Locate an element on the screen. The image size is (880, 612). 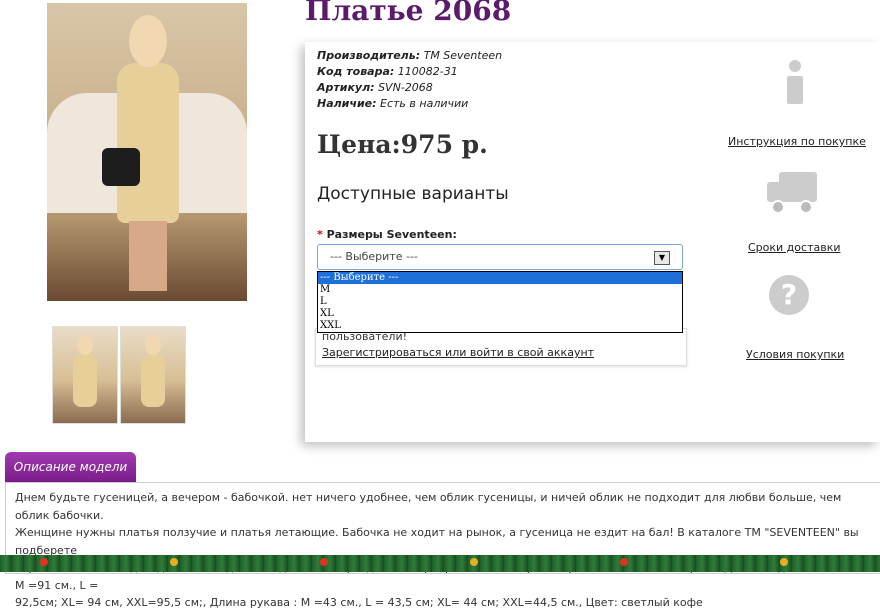
truck-icon is located at coordinates (792, 193).